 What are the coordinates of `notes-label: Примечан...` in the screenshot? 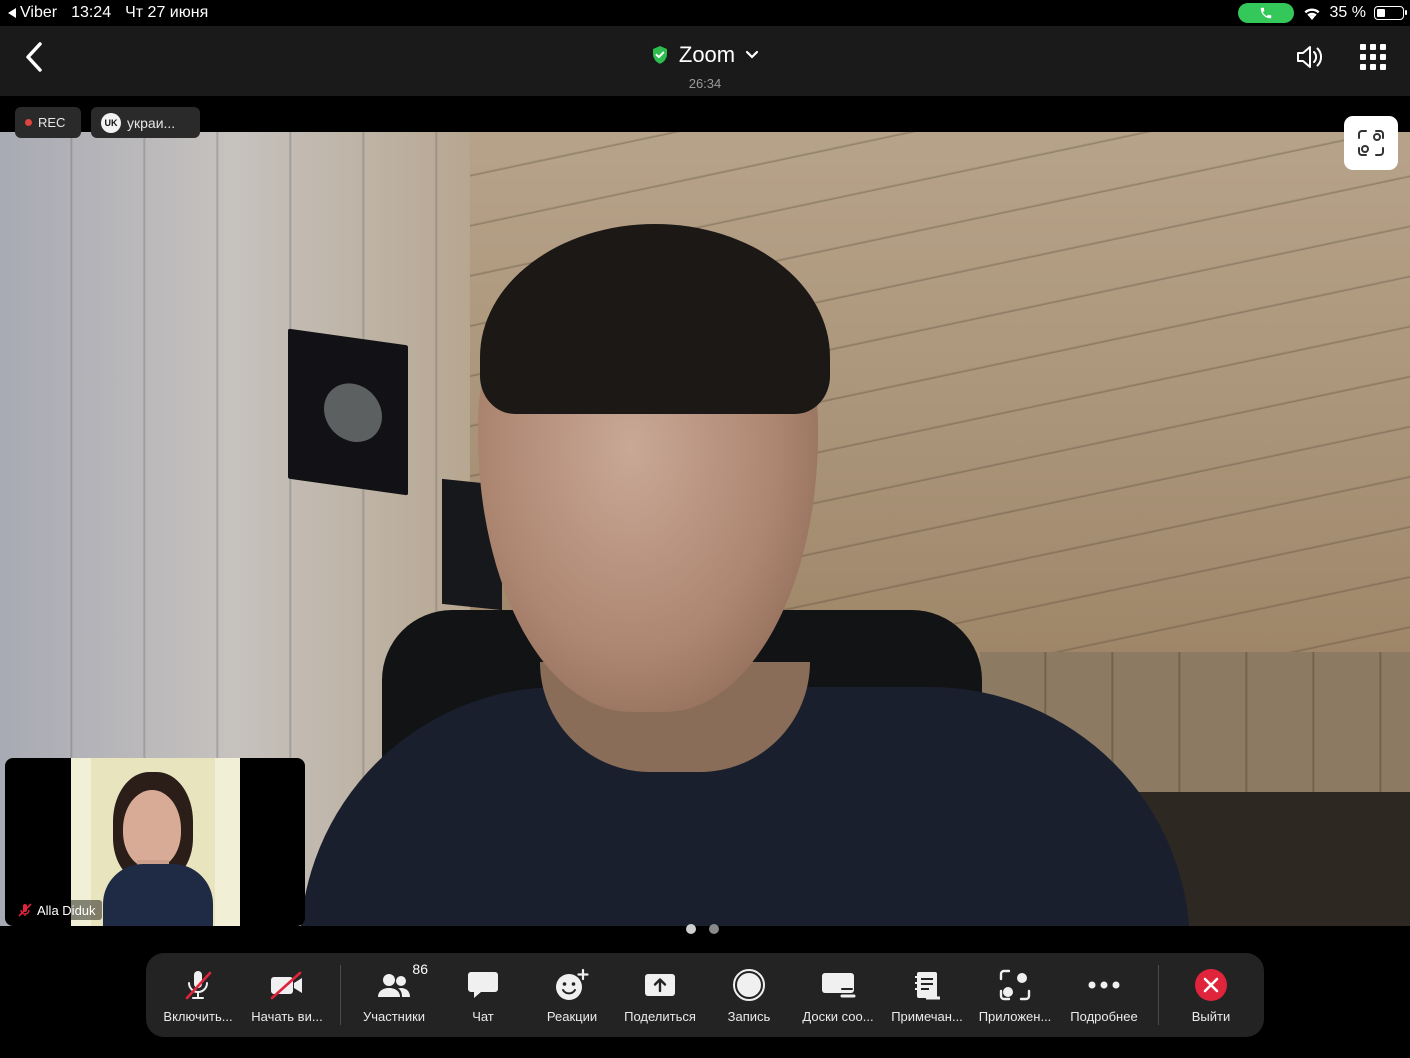 It's located at (927, 1016).